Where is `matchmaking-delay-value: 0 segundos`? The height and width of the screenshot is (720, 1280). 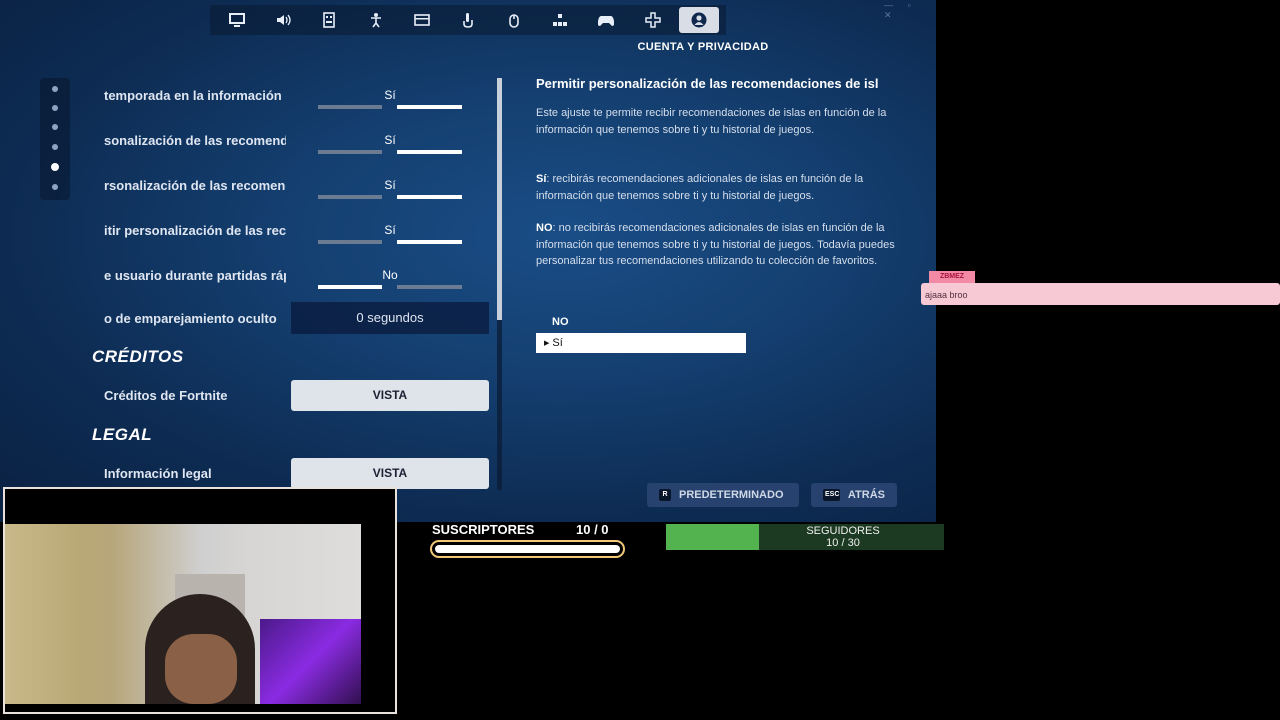 matchmaking-delay-value: 0 segundos is located at coordinates (390, 318).